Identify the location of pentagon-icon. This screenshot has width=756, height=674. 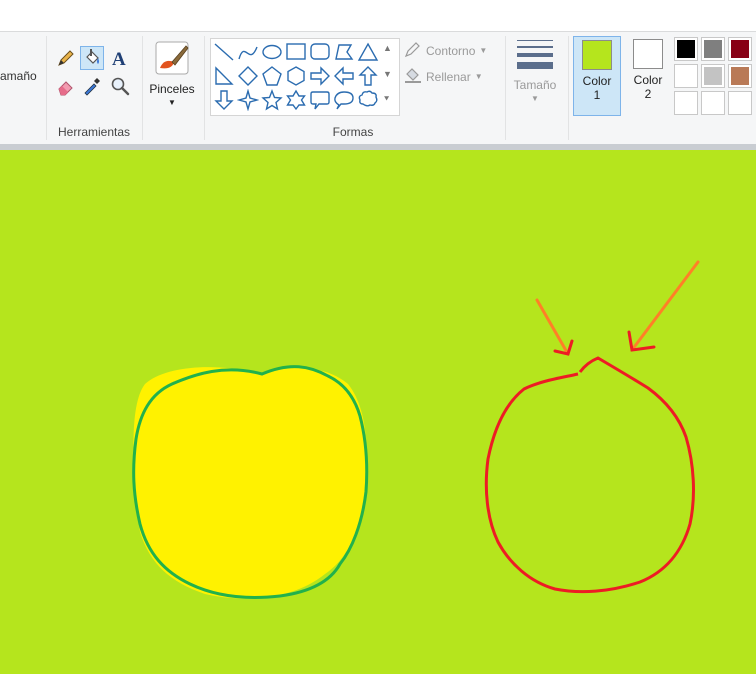
(272, 76).